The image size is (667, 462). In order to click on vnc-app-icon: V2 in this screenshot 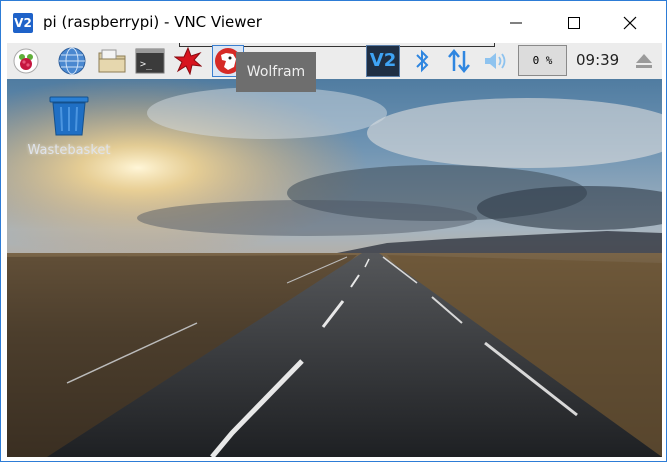, I will do `click(23, 23)`.